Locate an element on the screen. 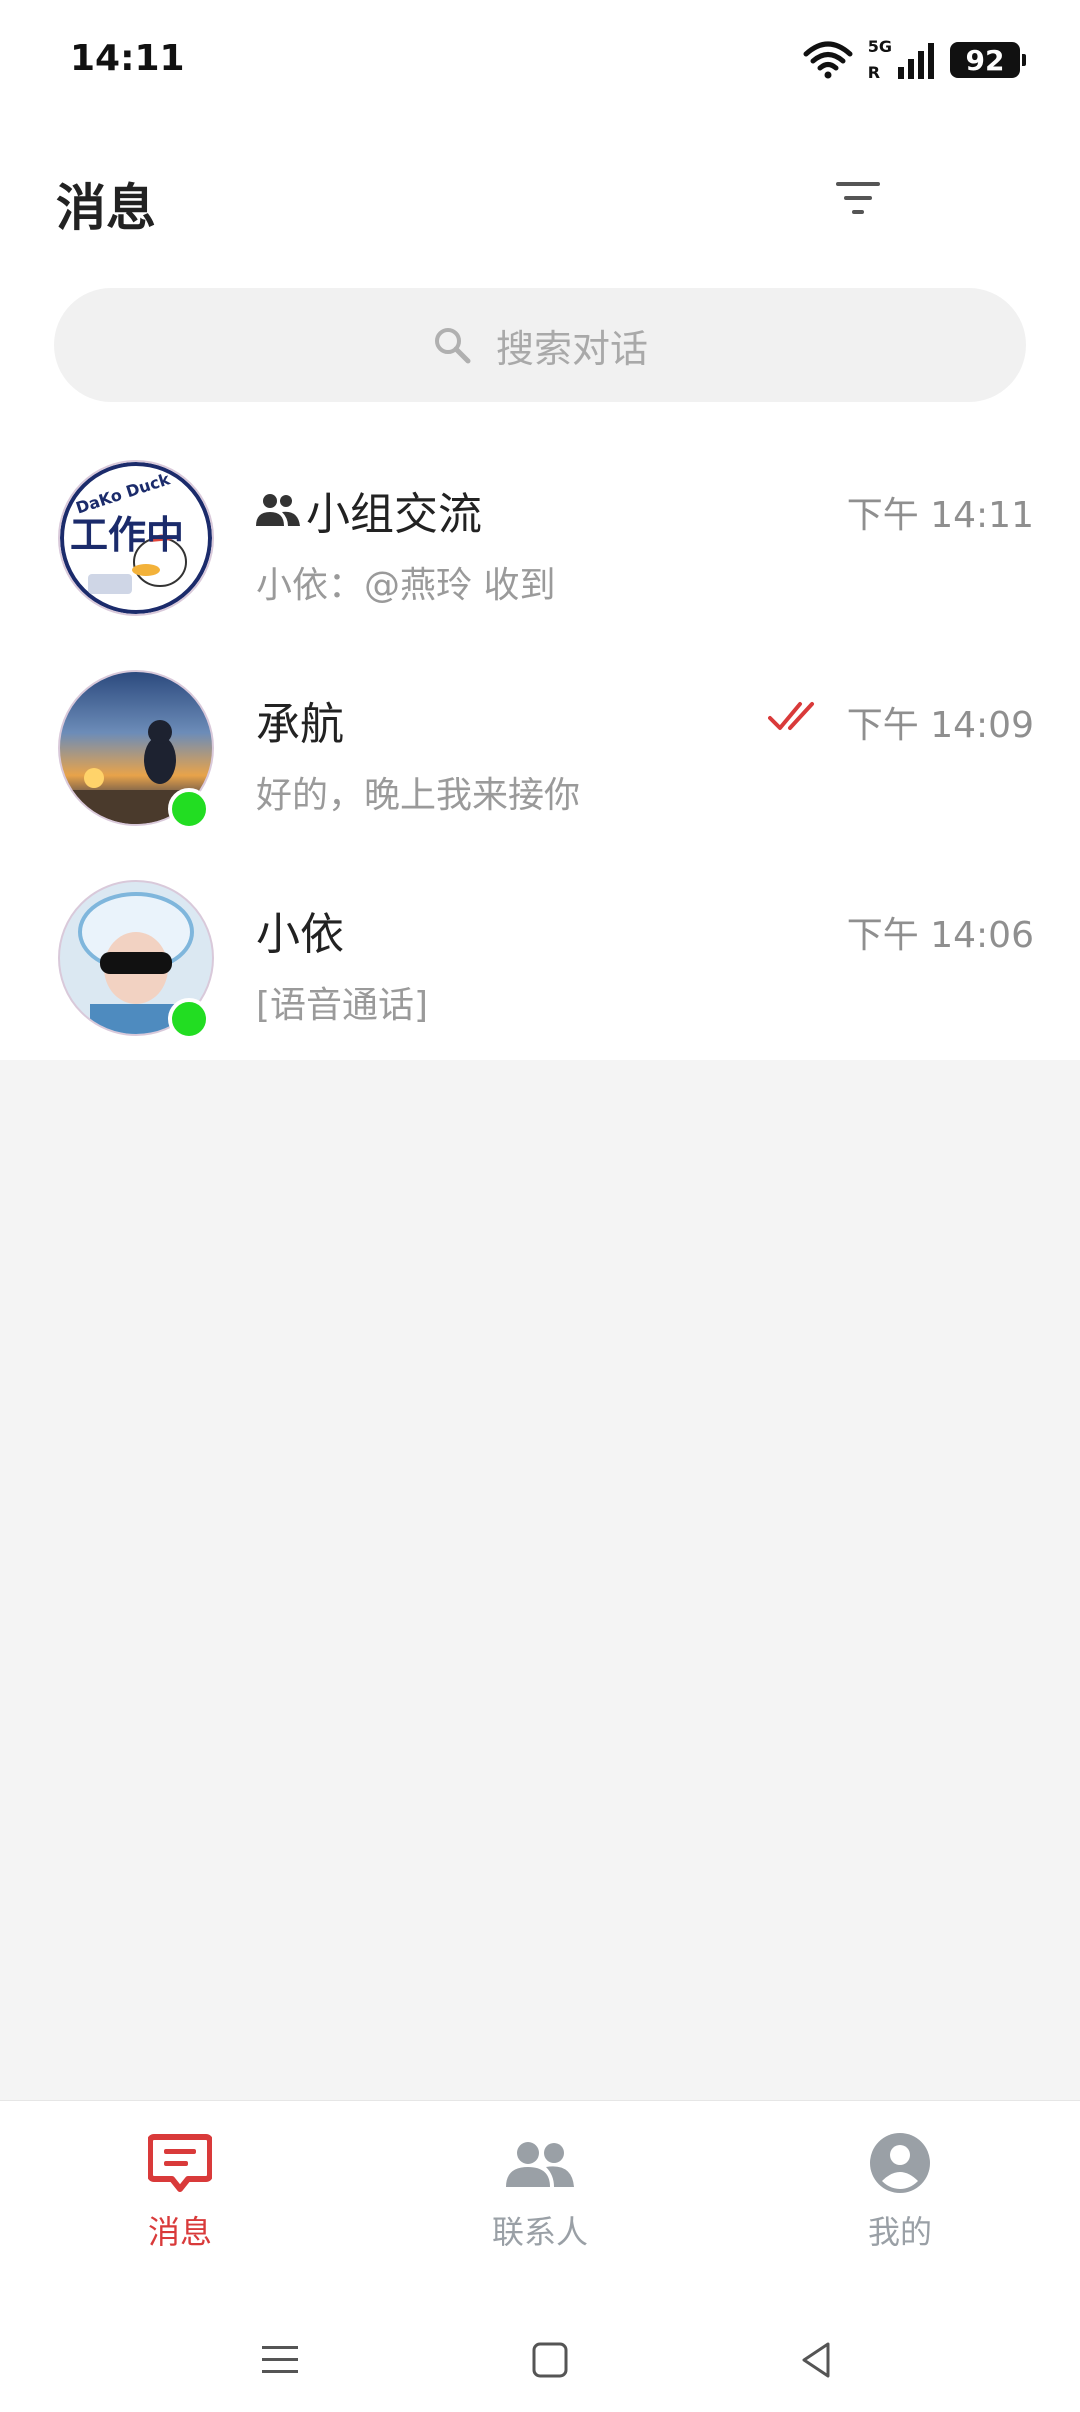 This screenshot has width=1080, height=2412. home-icon is located at coordinates (550, 2360).